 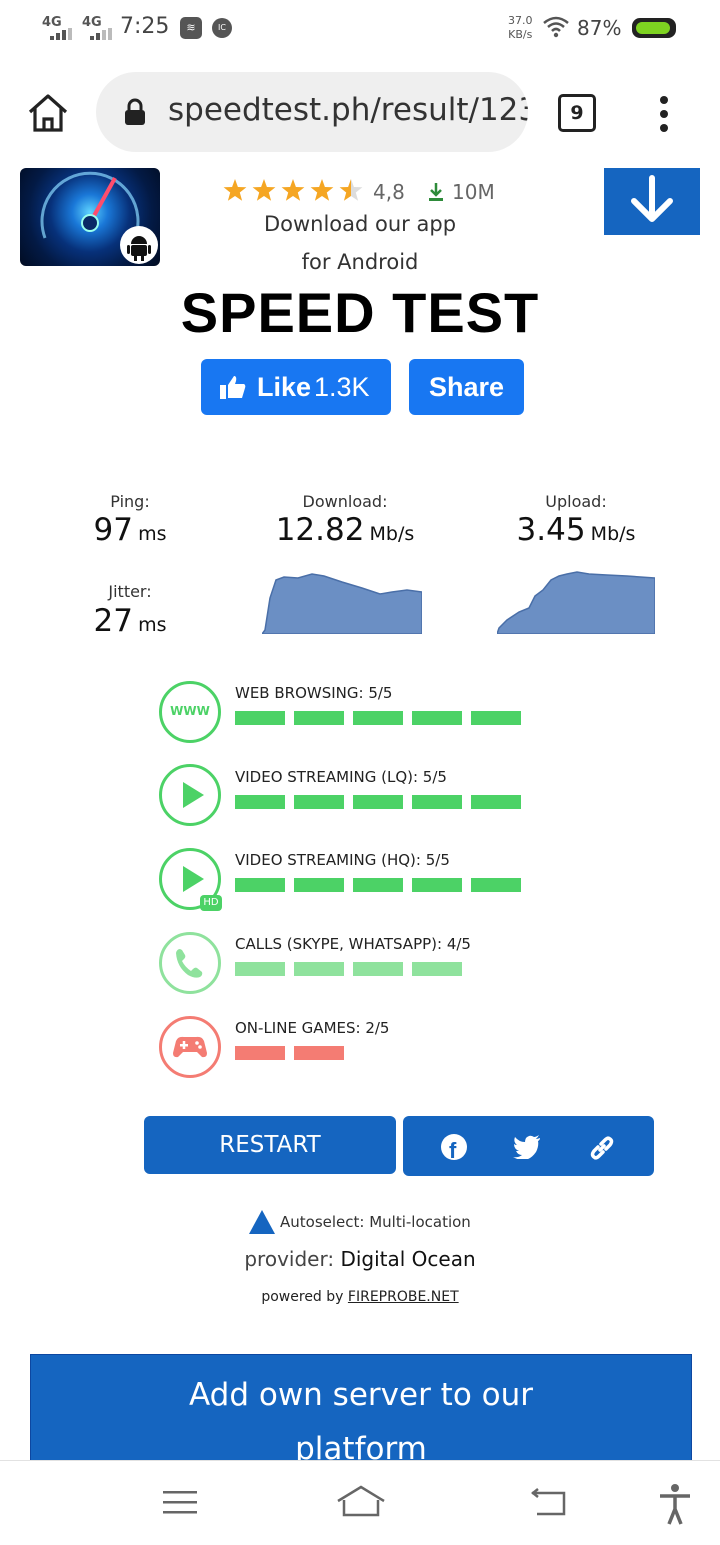 What do you see at coordinates (613, 534) in the screenshot?
I see `upload-unit: Mb/s` at bounding box center [613, 534].